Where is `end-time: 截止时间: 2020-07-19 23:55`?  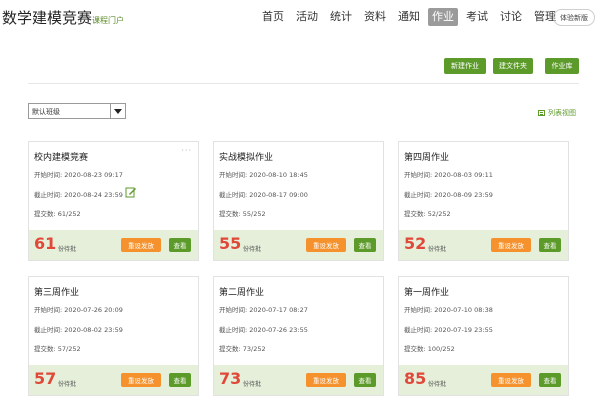
end-time: 截止时间: 2020-07-19 23:55 is located at coordinates (448, 329).